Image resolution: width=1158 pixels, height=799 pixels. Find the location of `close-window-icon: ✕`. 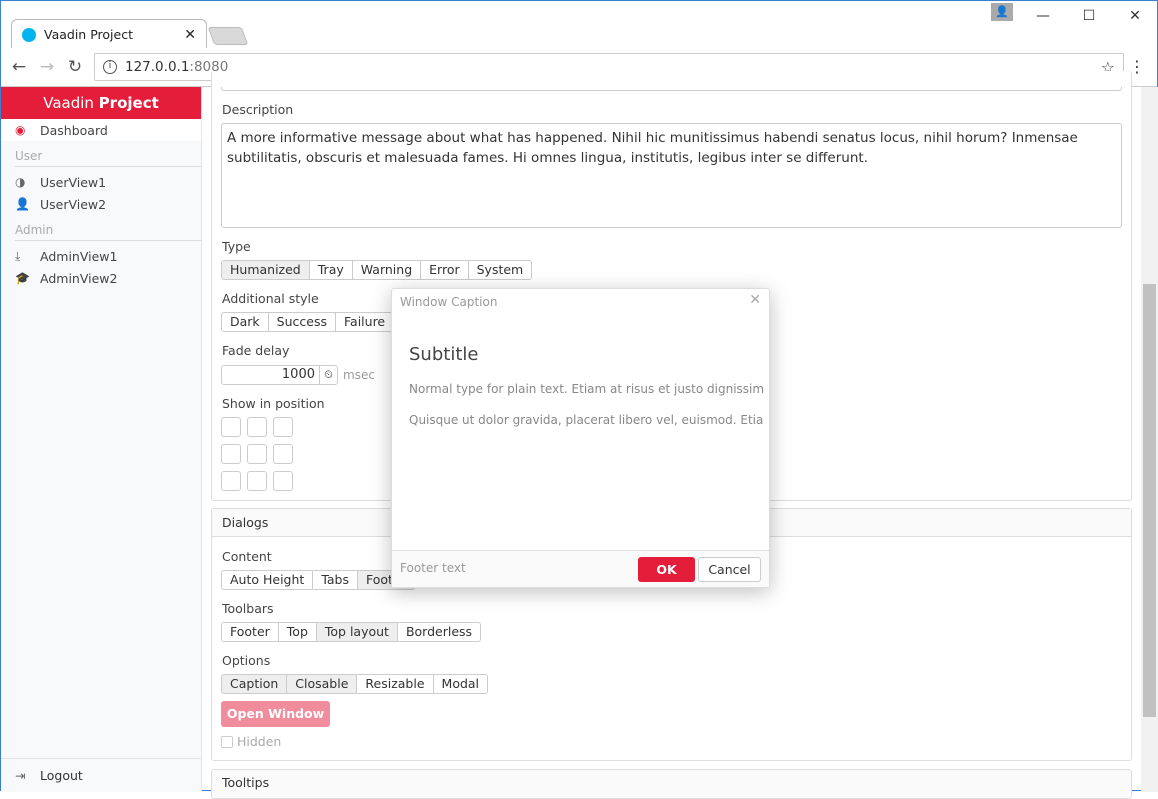

close-window-icon: ✕ is located at coordinates (1135, 16).